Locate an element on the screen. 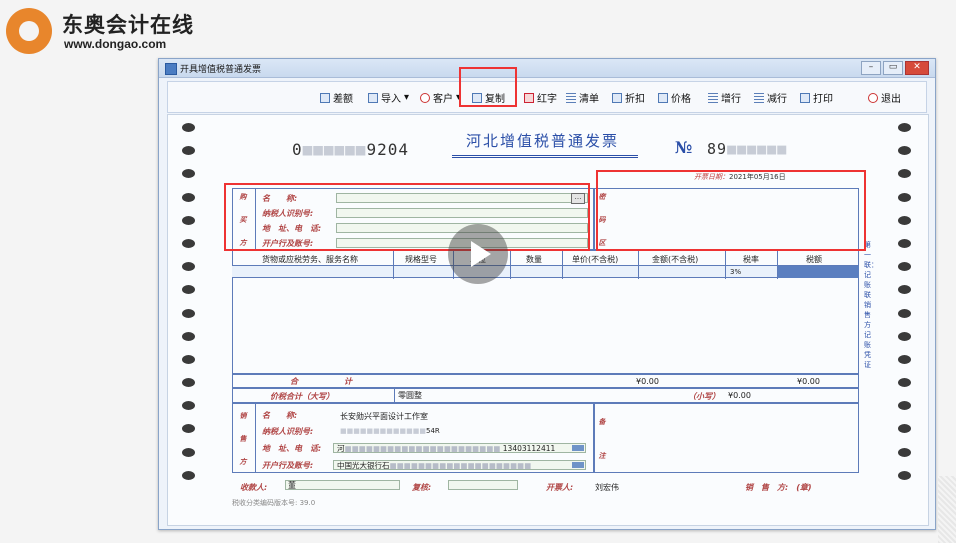  total-amount: ¥0.00 is located at coordinates (647, 381).